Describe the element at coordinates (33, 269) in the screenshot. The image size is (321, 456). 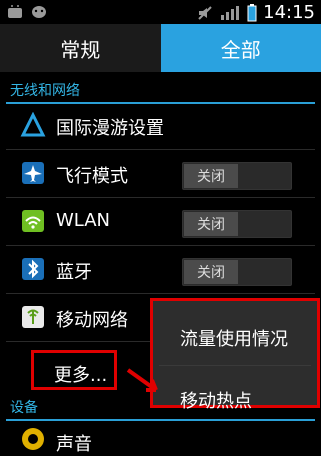
I see `bluetooth-icon` at that location.